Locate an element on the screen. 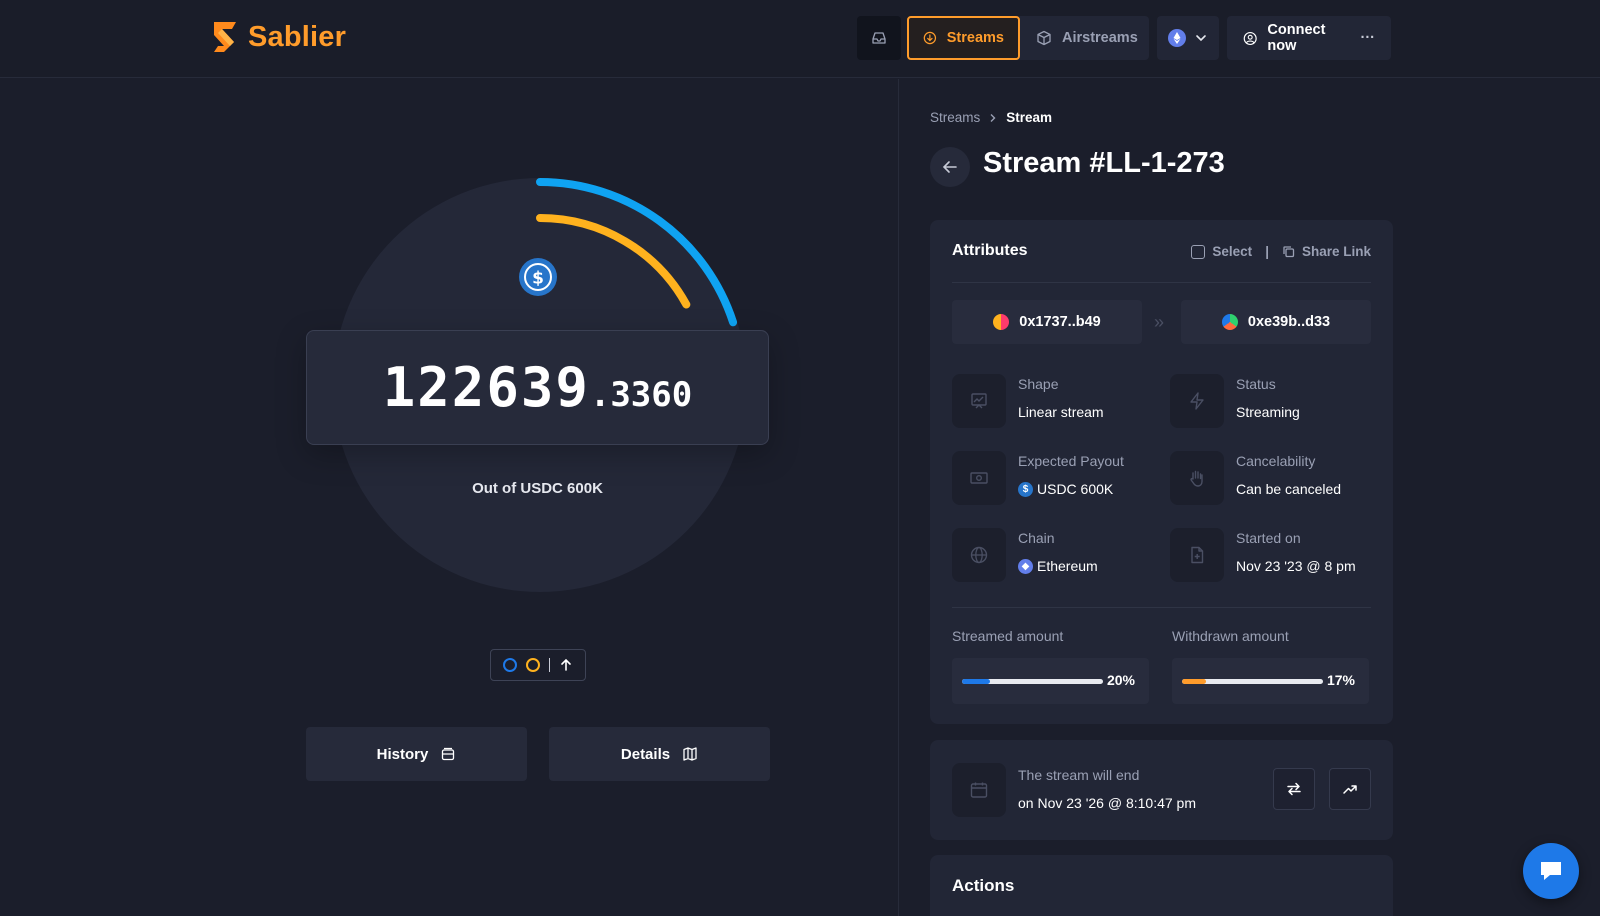  recipient-address-text: 0xe39b..d33 is located at coordinates (1289, 322).